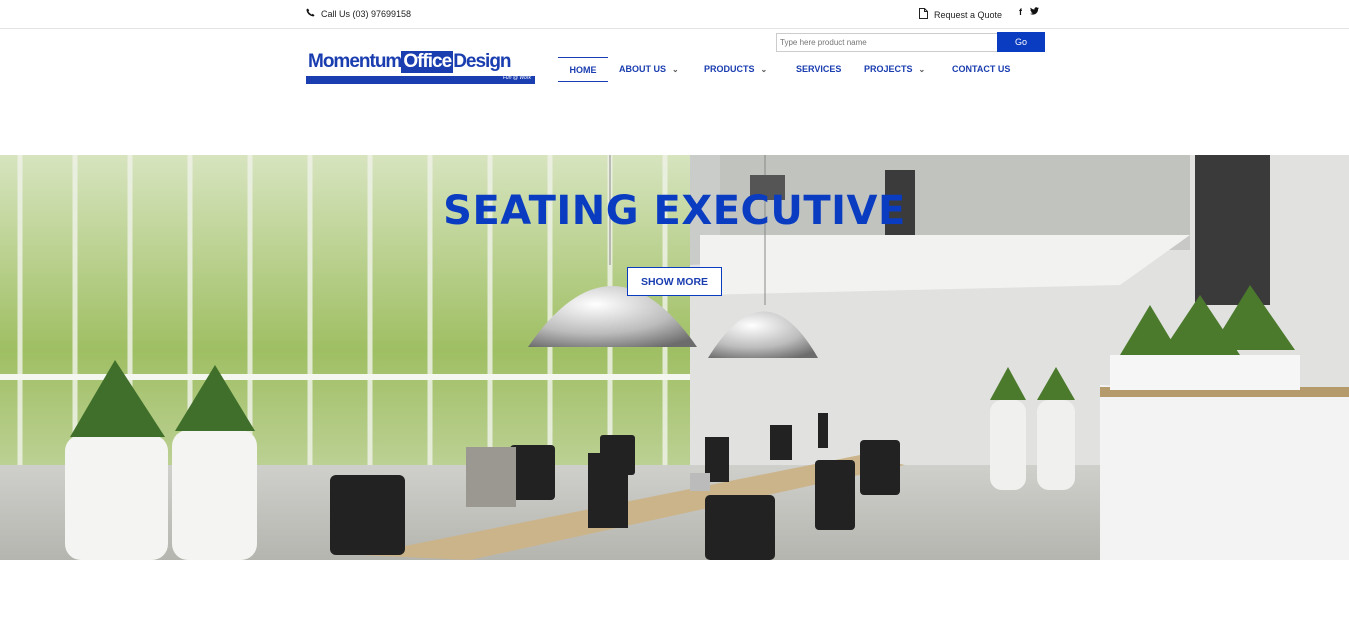 The height and width of the screenshot is (632, 1349). Describe the element at coordinates (516, 78) in the screenshot. I see `logo-tagline: Fun @ Work` at that location.